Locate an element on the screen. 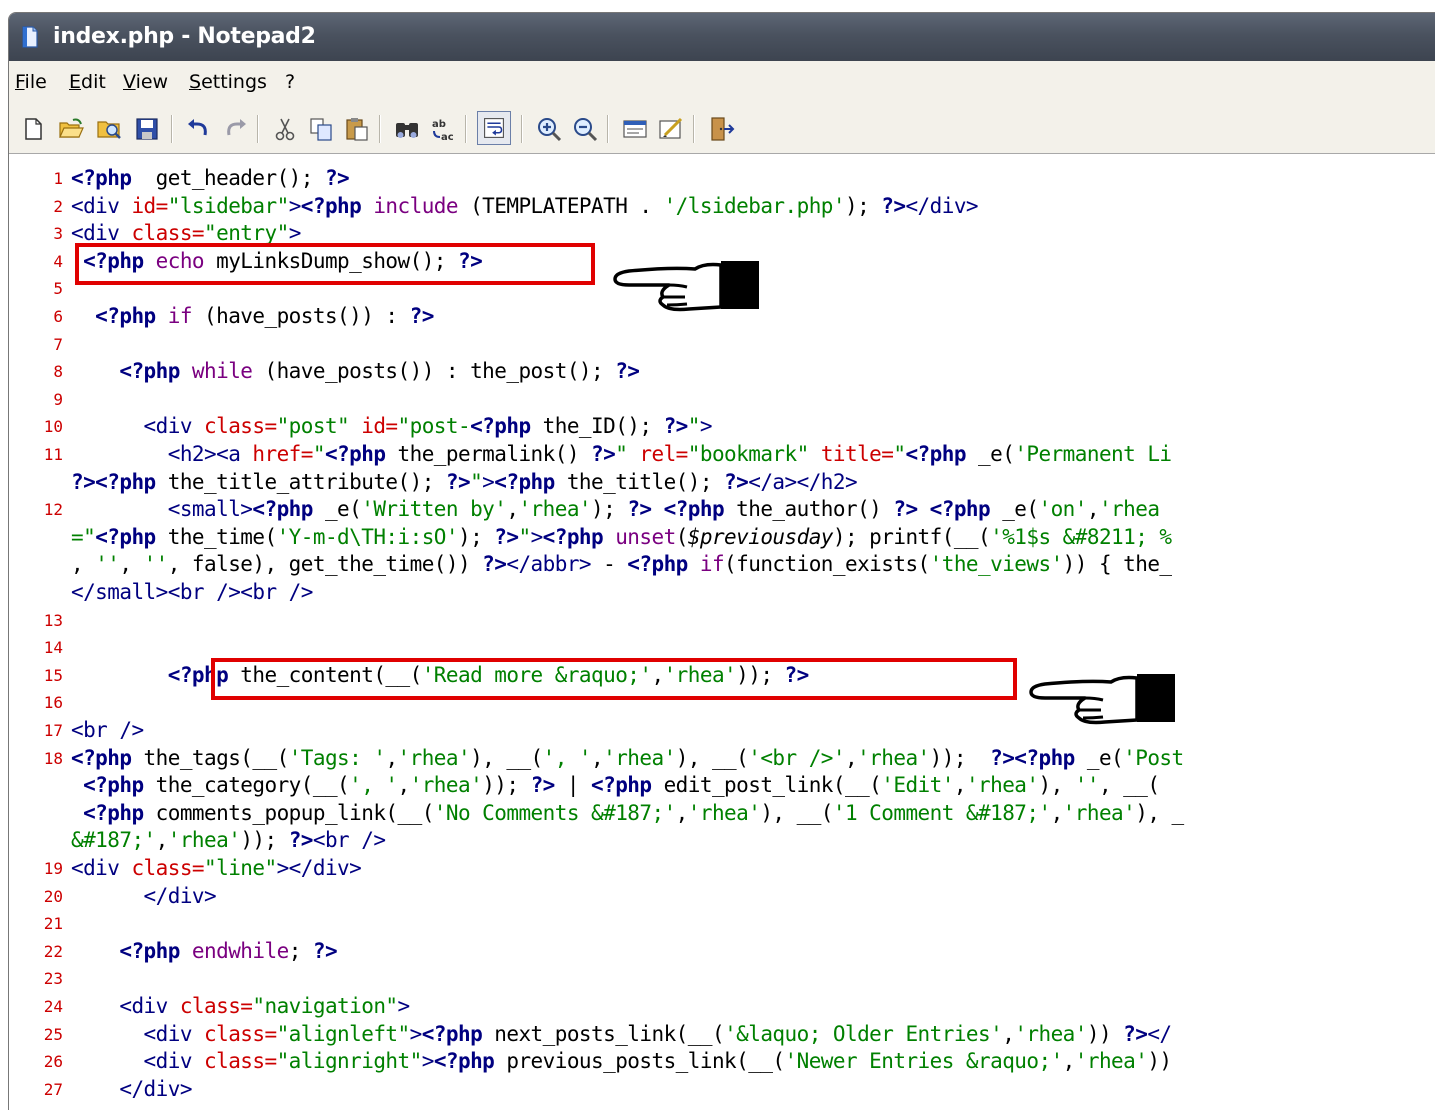  browse-icon is located at coordinates (109, 129).